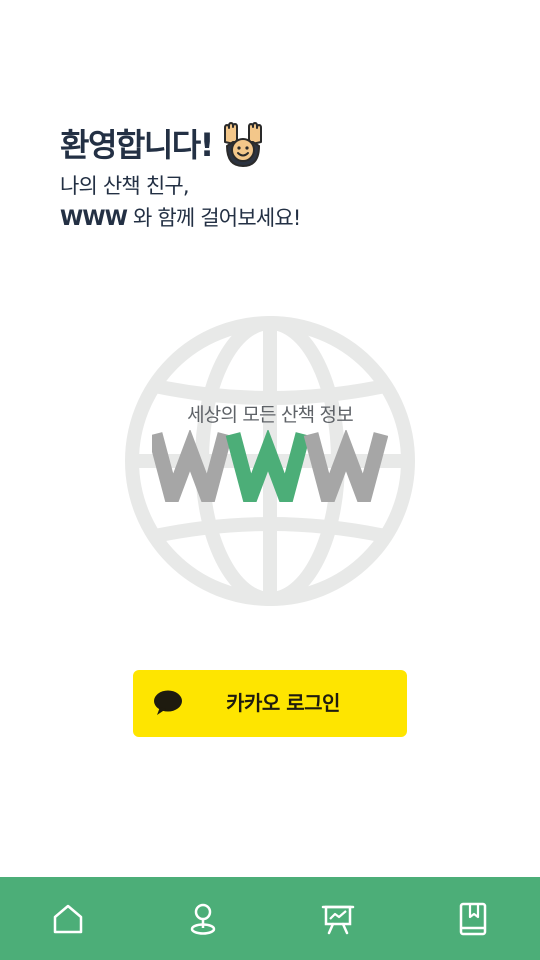 The height and width of the screenshot is (960, 540). I want to click on location-pin-icon, so click(202, 919).